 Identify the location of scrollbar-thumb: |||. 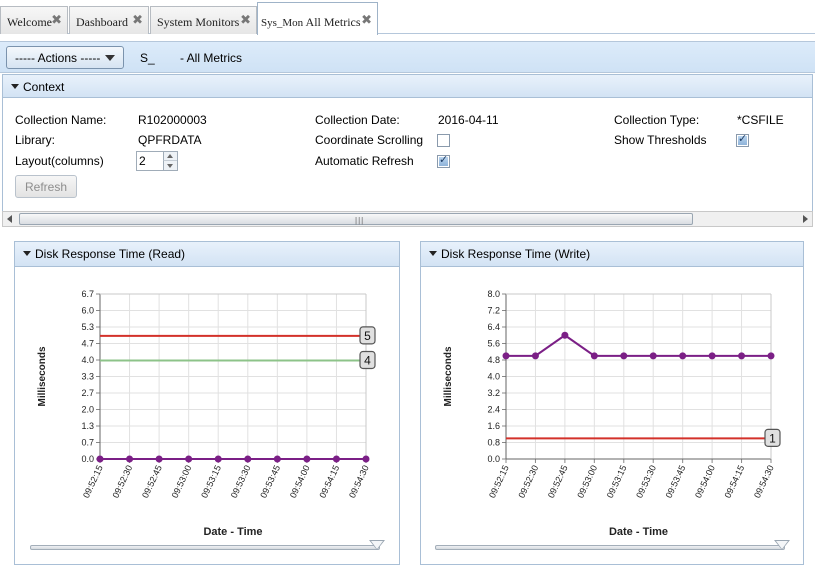
(356, 219).